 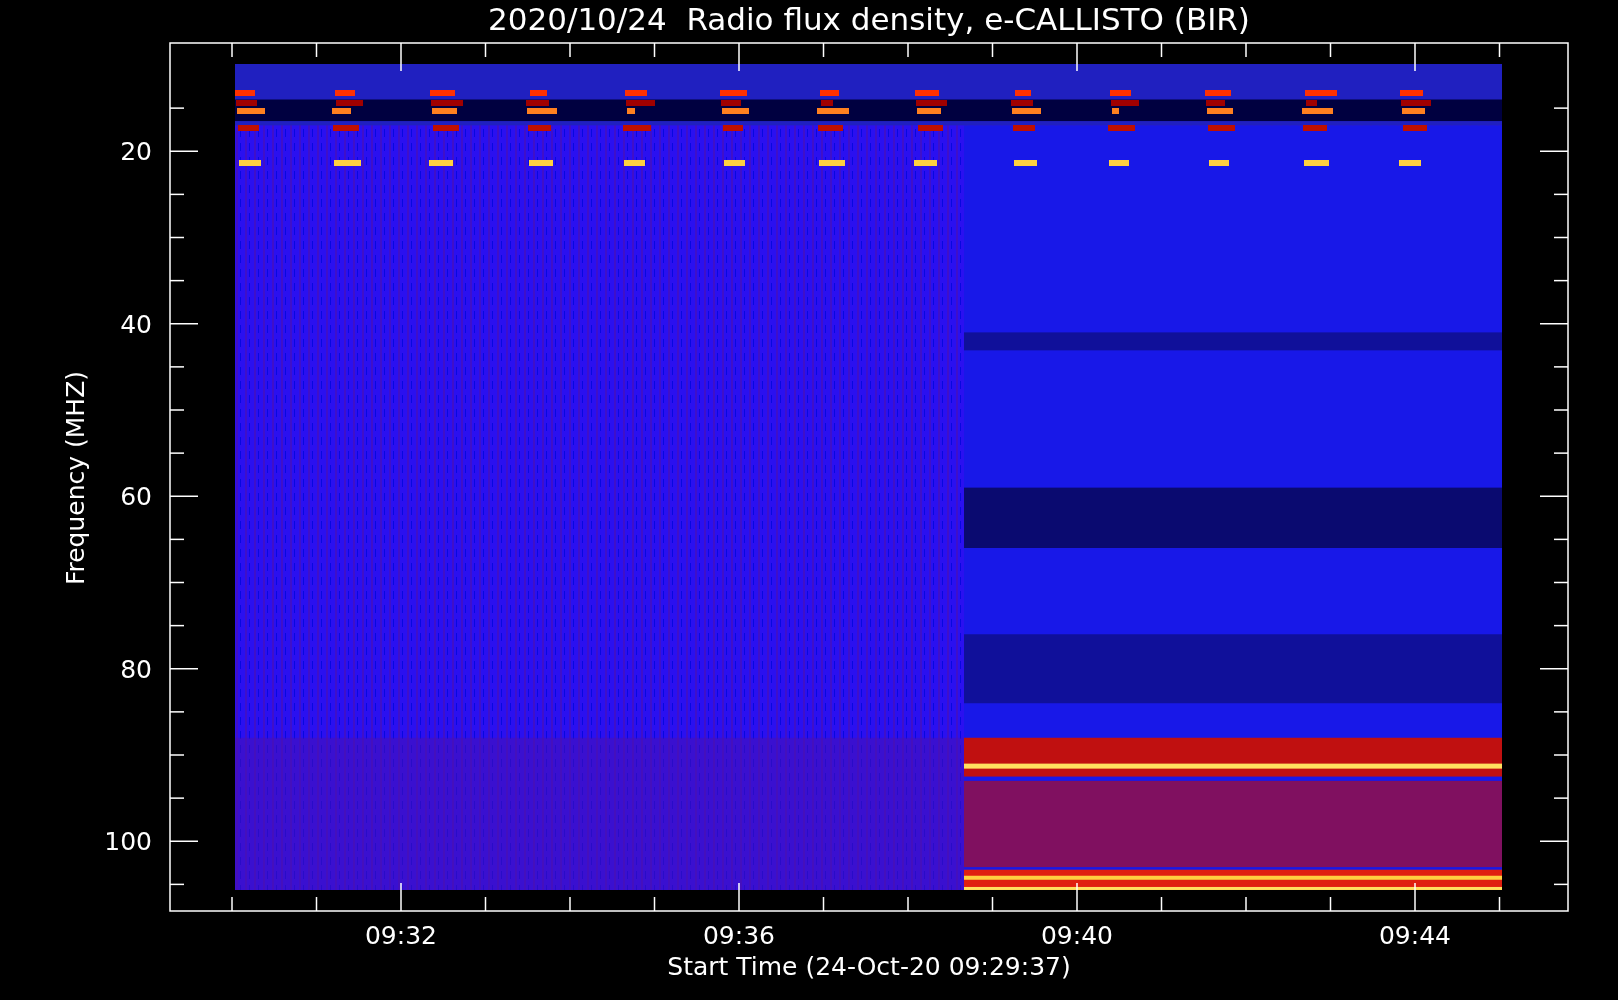 I want to click on y-tick-label: 80, so click(x=136, y=669).